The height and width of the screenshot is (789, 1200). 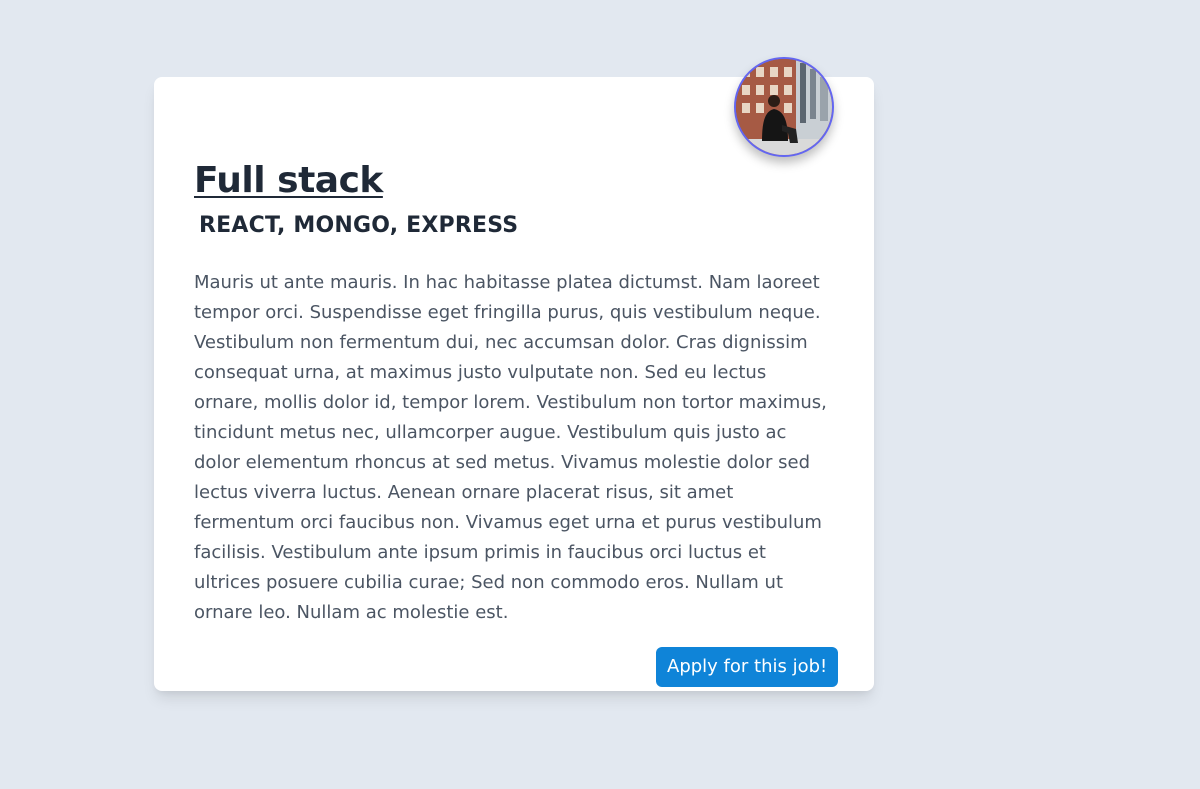 I want to click on avatar, so click(x=784, y=107).